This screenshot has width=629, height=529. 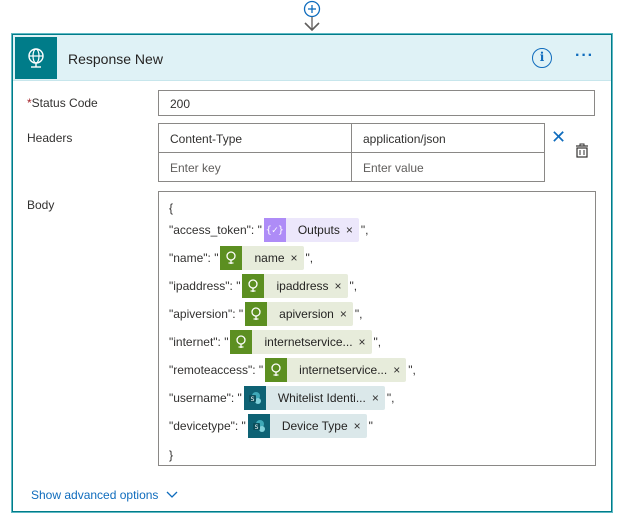 I want to click on body-json-line: "internet": " internetservice... × ",, so click(x=275, y=342).